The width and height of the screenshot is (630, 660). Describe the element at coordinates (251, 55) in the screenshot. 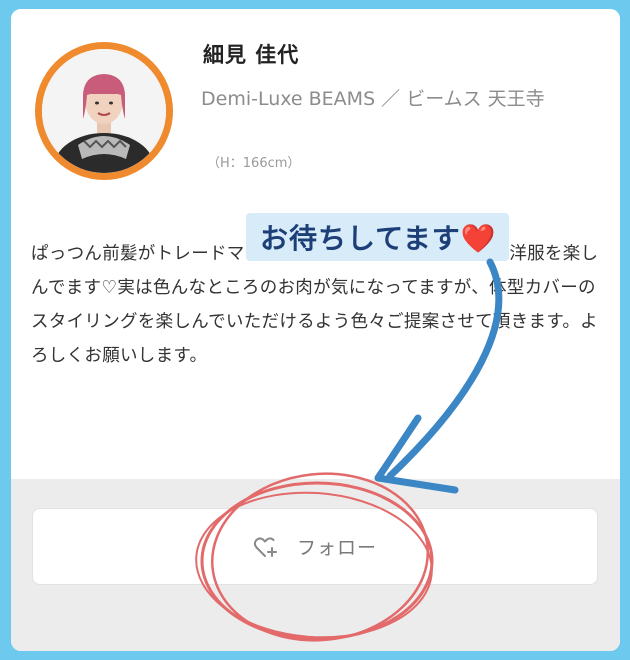

I see `staff-name: 細見 佳代` at that location.